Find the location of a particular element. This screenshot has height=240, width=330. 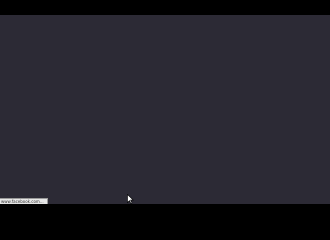

mouse-pointer-icon is located at coordinates (131, 196).